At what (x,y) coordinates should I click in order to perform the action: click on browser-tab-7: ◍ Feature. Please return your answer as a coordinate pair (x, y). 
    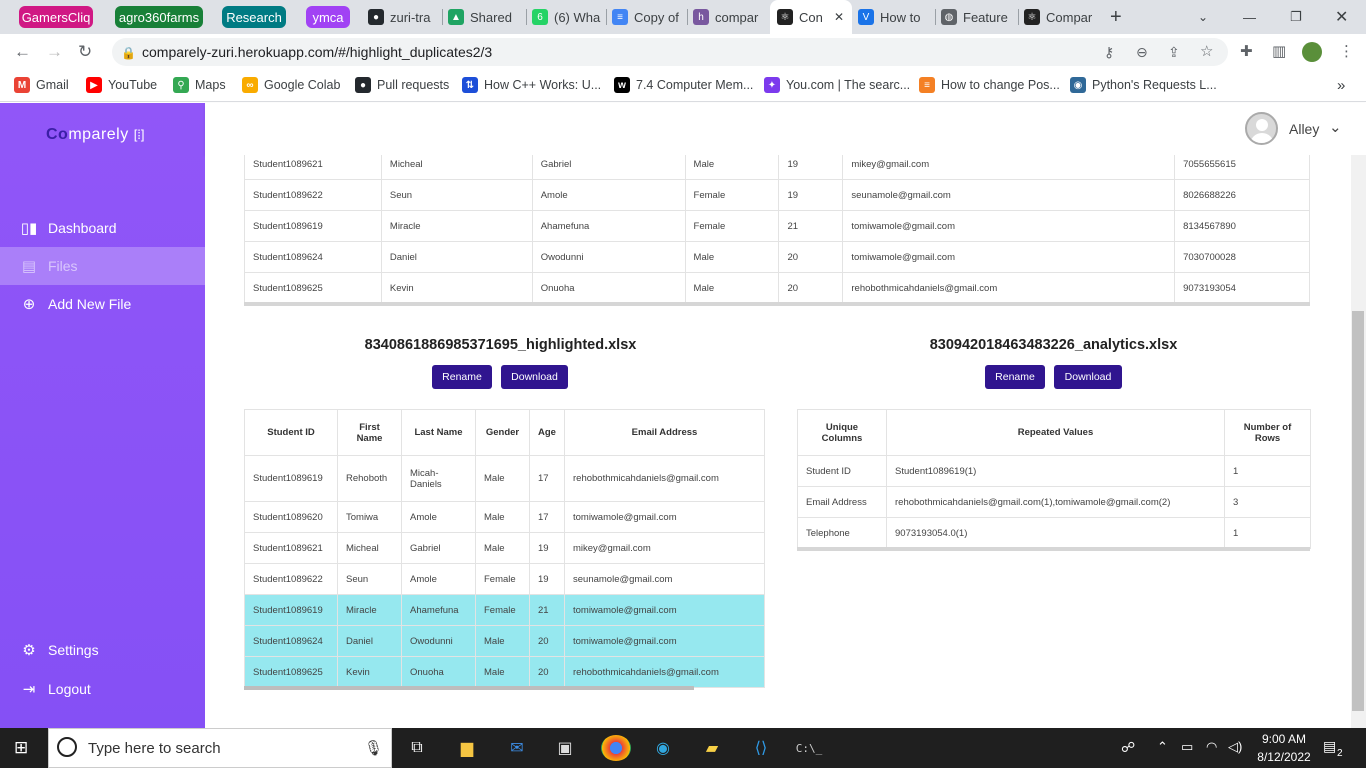
    Looking at the image, I should click on (977, 17).